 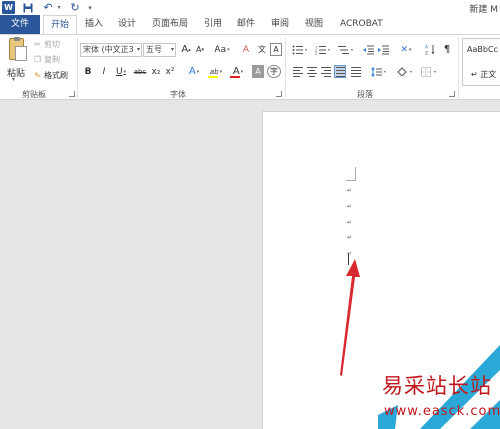 I want to click on borders-button, so click(x=429, y=71).